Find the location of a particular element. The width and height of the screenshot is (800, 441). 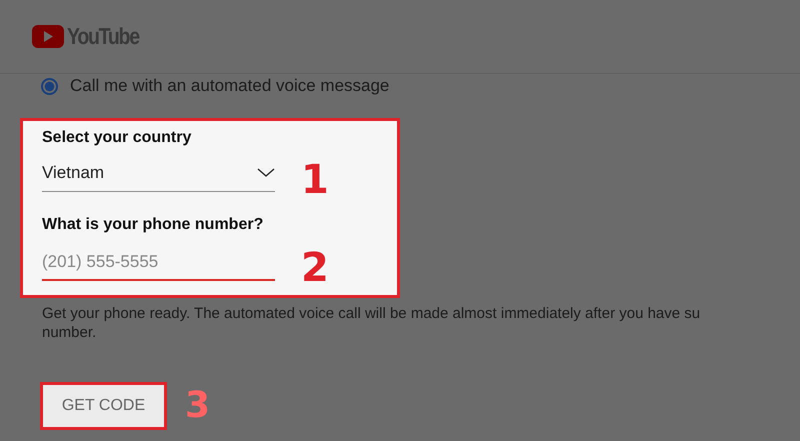

country-select: Vietnam is located at coordinates (158, 177).